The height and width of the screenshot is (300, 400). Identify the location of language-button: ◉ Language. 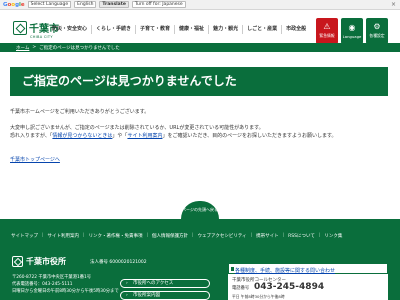
(352, 31).